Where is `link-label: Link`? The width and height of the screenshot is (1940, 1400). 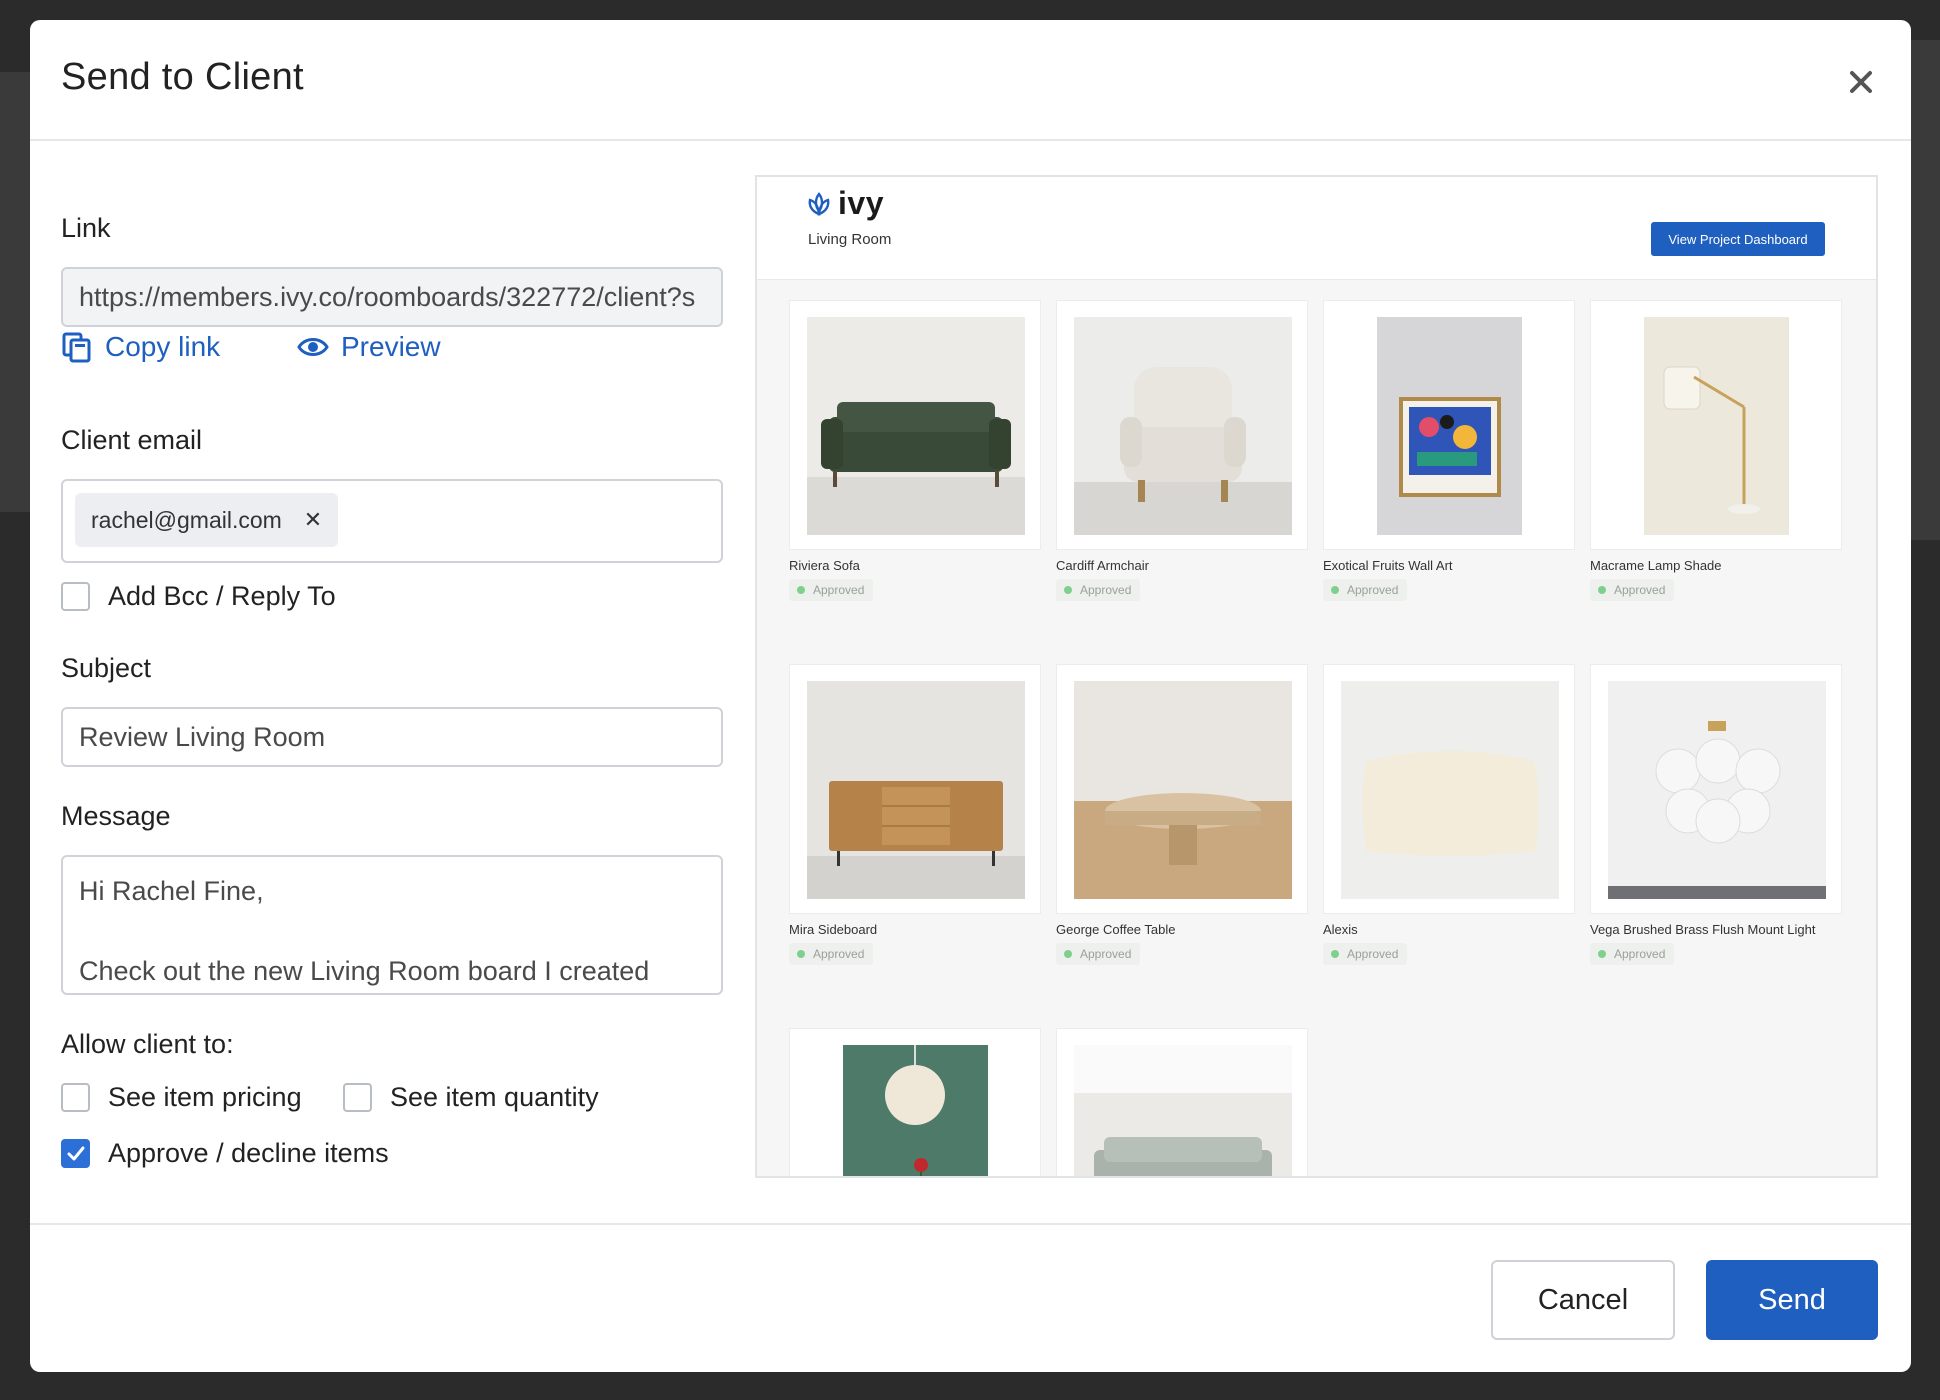
link-label: Link is located at coordinates (86, 228).